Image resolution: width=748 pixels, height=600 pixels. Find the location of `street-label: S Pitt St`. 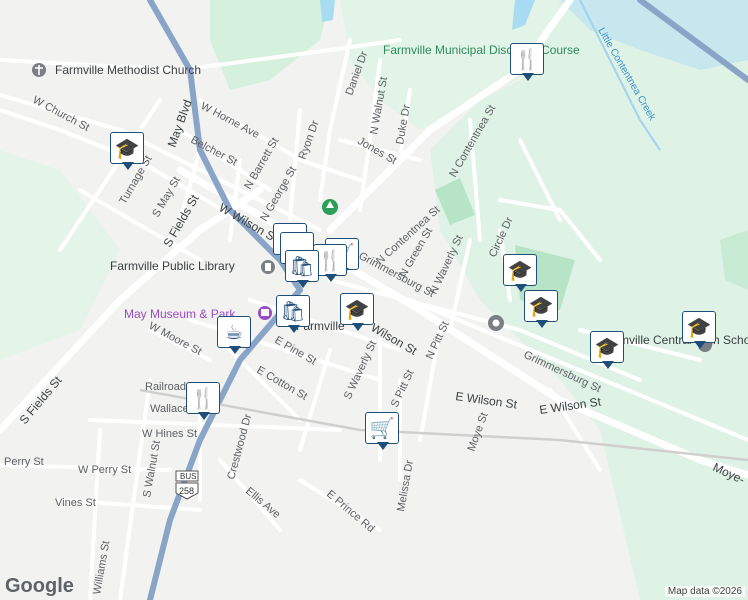

street-label: S Pitt St is located at coordinates (403, 388).